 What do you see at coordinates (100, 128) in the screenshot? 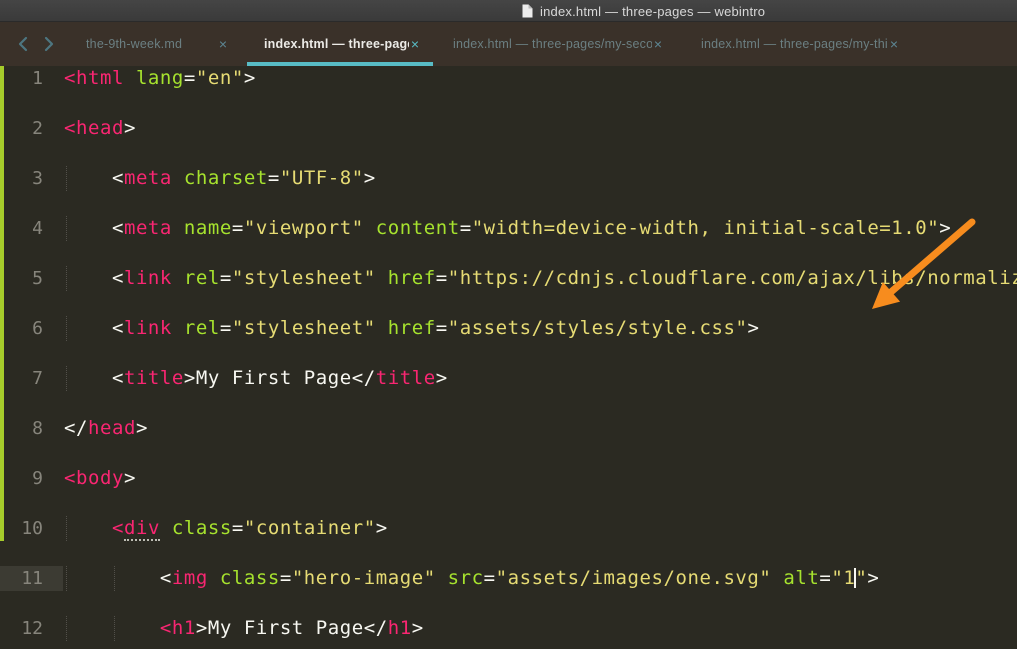
I see `code-text: <head>` at bounding box center [100, 128].